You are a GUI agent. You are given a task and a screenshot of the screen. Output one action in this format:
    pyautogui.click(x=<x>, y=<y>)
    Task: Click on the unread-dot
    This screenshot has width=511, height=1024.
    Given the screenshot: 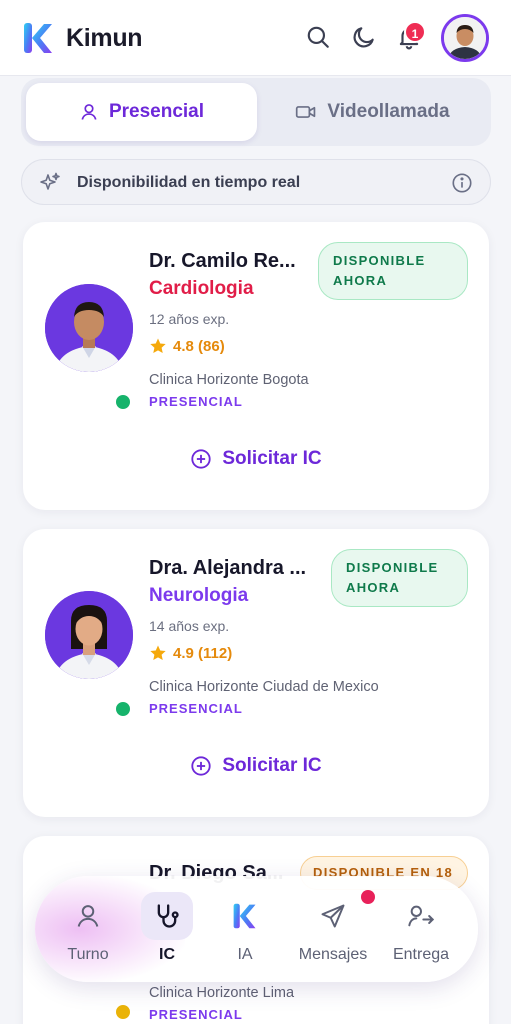 What is the action you would take?
    pyautogui.click(x=368, y=897)
    